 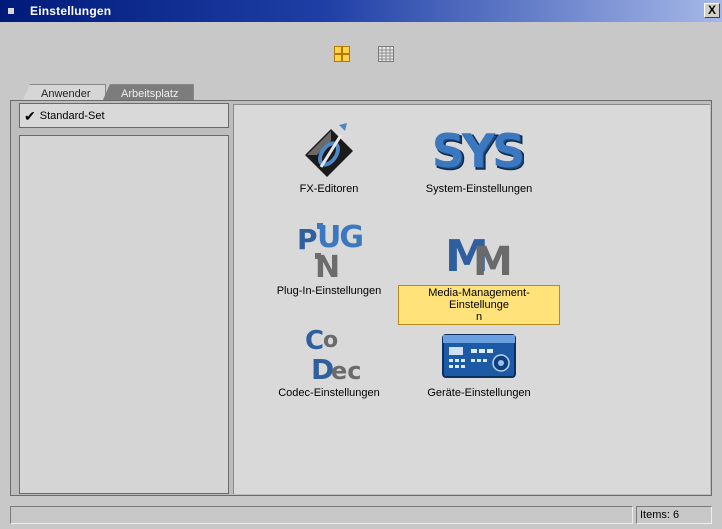 I want to click on svg-text: C, so click(x=314, y=341).